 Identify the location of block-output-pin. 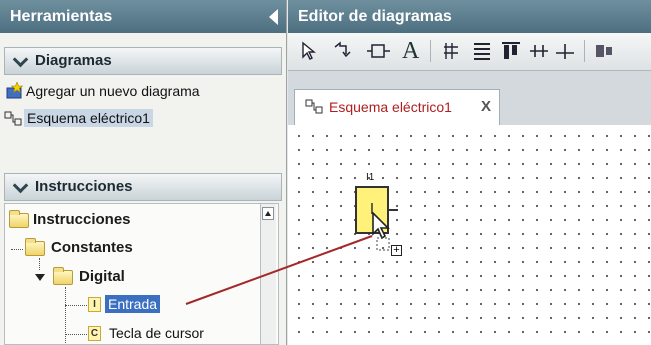
(393, 210).